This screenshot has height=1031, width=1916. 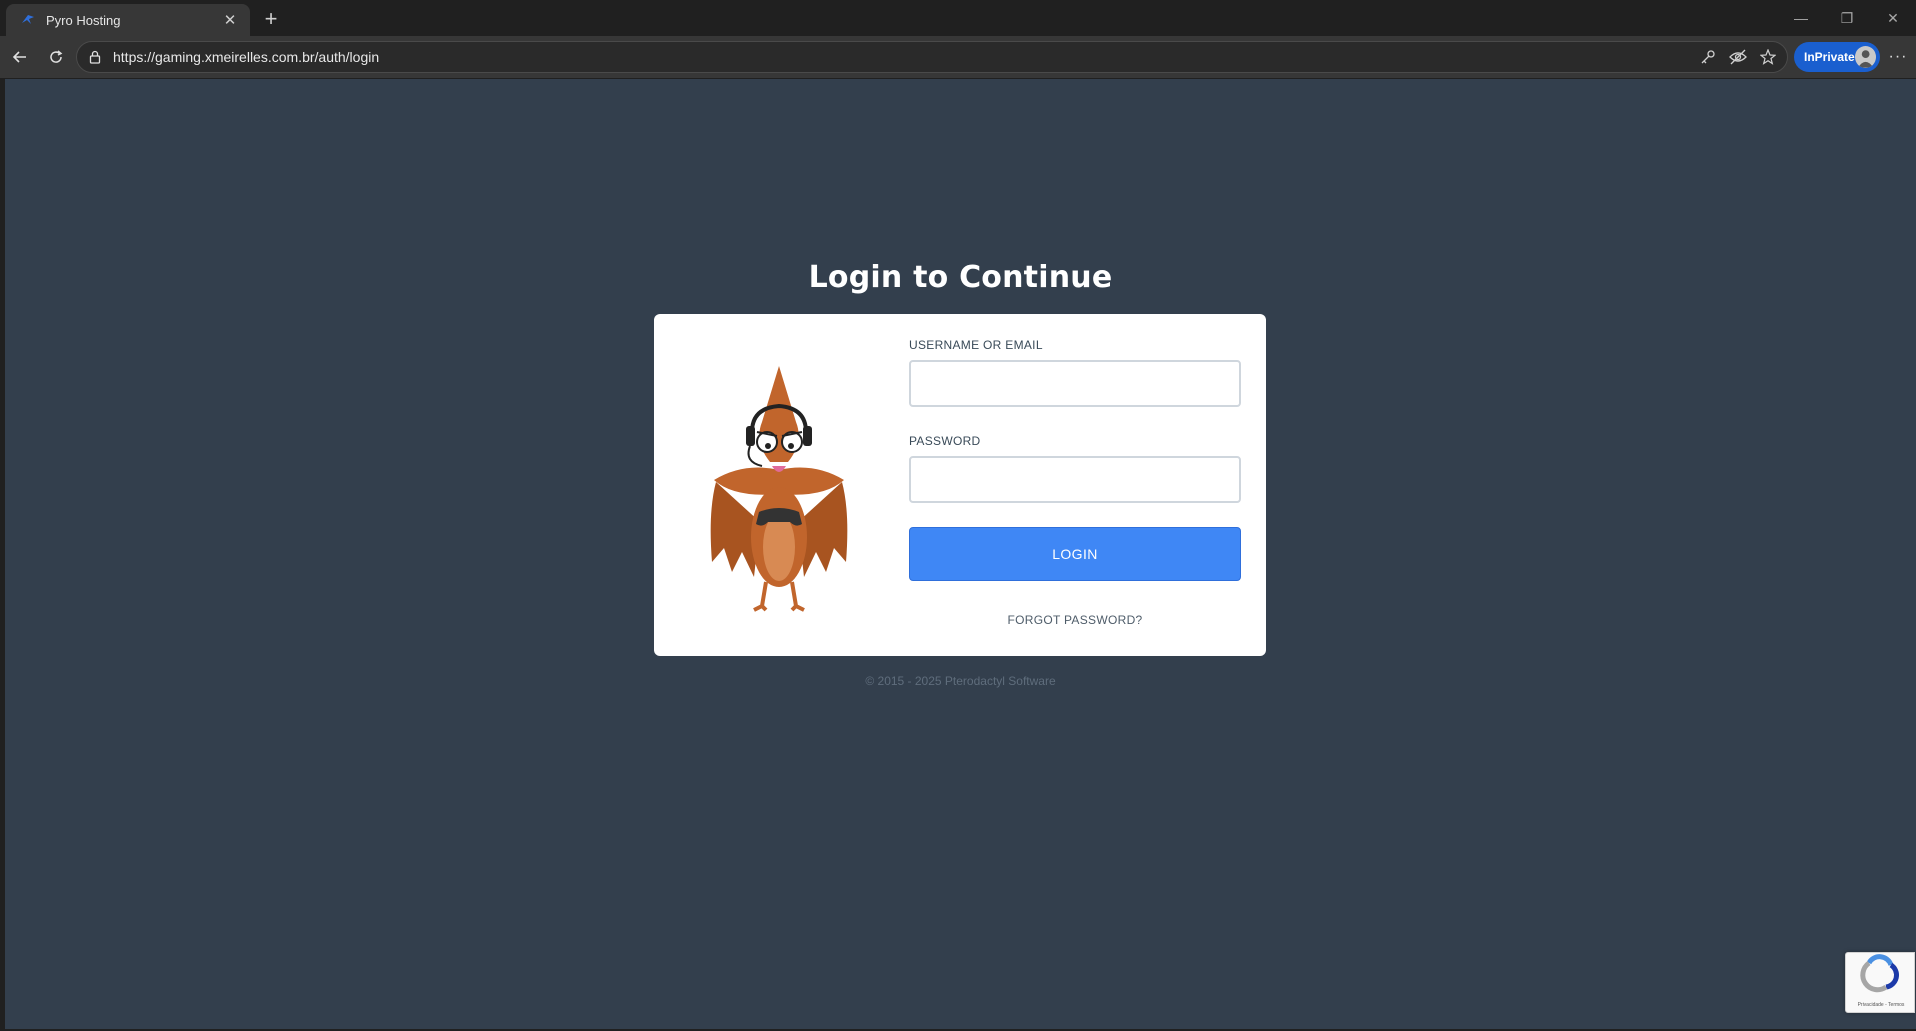 I want to click on tracking-prevention-icon, so click(x=1738, y=57).